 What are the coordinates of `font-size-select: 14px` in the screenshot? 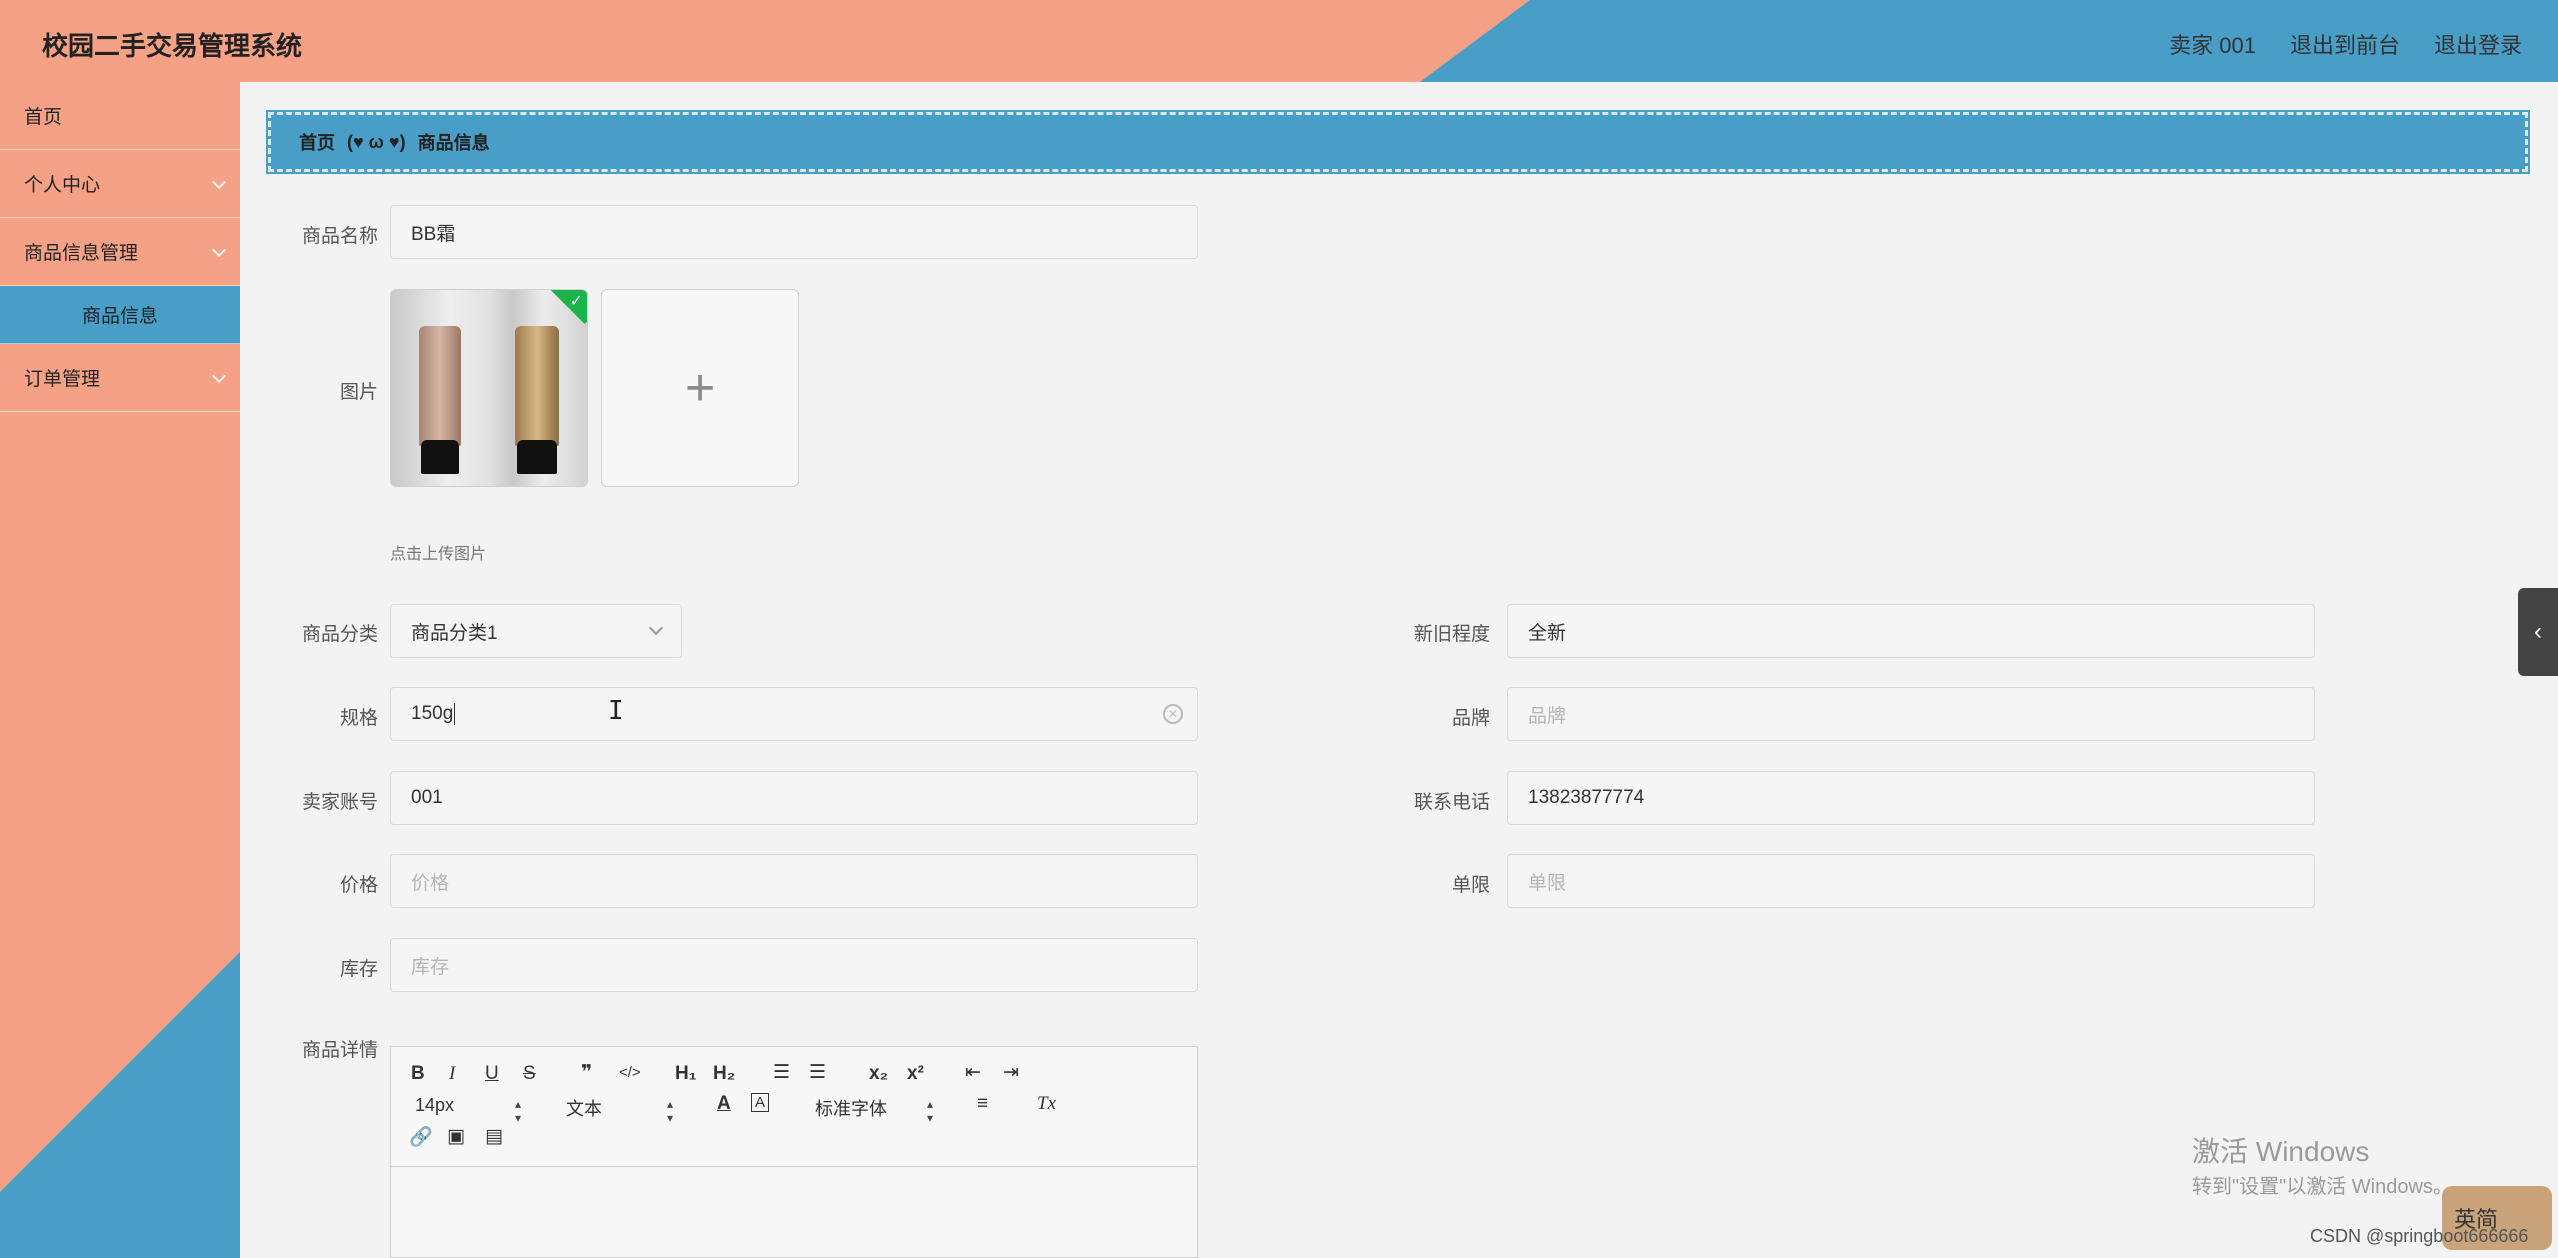 It's located at (434, 1105).